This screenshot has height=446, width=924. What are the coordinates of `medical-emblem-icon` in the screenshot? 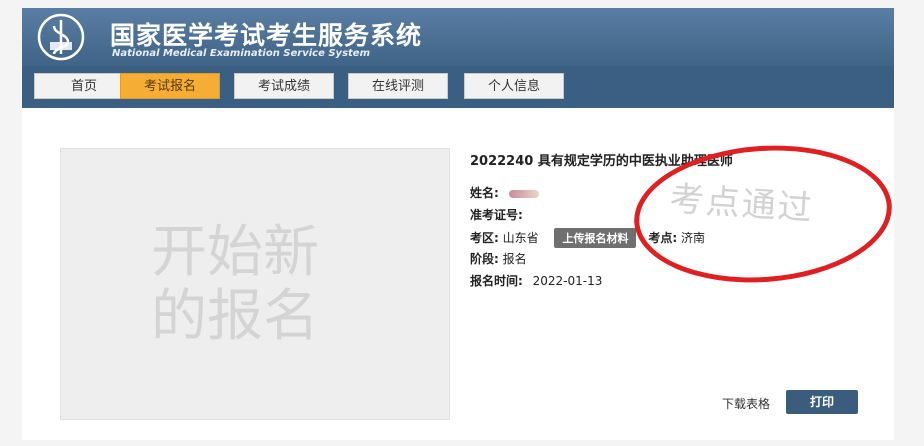 It's located at (61, 37).